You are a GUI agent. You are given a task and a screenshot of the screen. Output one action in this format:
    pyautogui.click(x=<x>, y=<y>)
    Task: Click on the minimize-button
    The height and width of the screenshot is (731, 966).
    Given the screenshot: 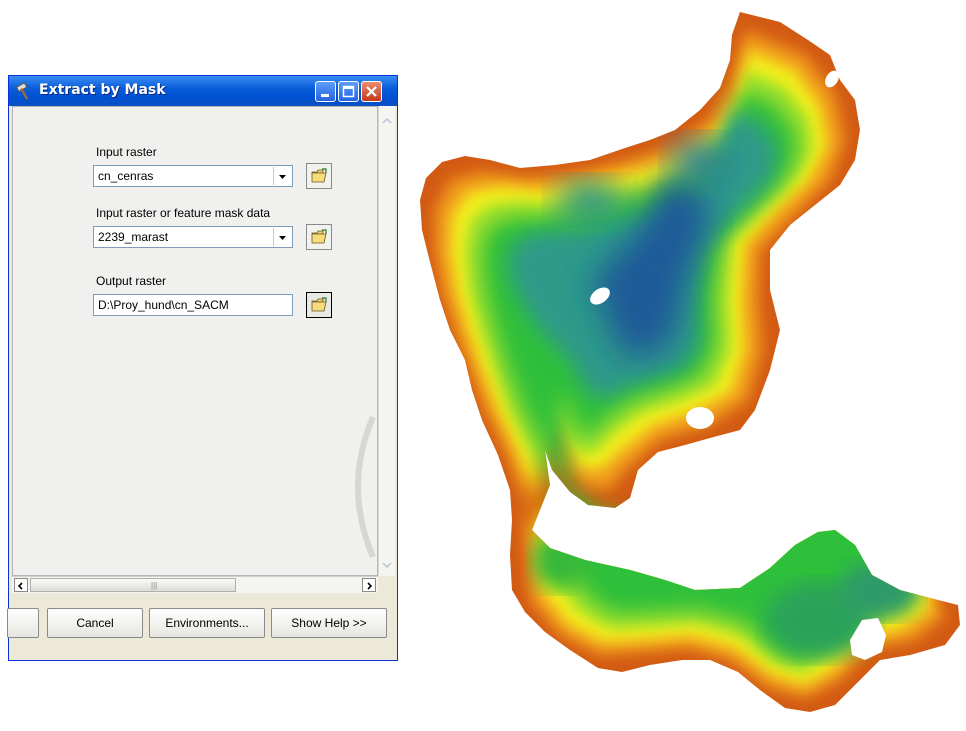 What is the action you would take?
    pyautogui.click(x=325, y=91)
    